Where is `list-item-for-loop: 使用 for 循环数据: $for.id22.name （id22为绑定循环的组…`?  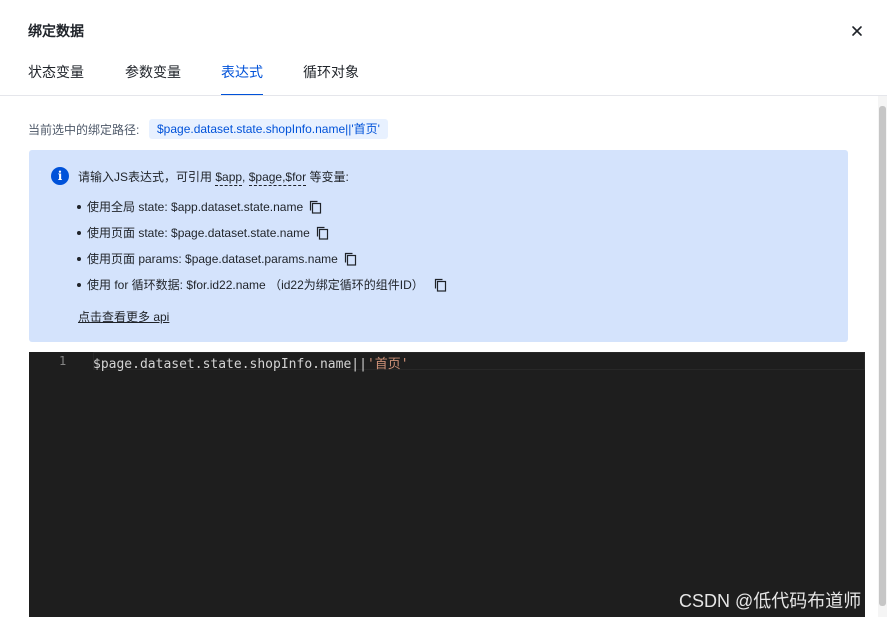
list-item-for-loop: 使用 for 循环数据: $for.id22.name （id22为绑定循环的组… is located at coordinates (262, 284).